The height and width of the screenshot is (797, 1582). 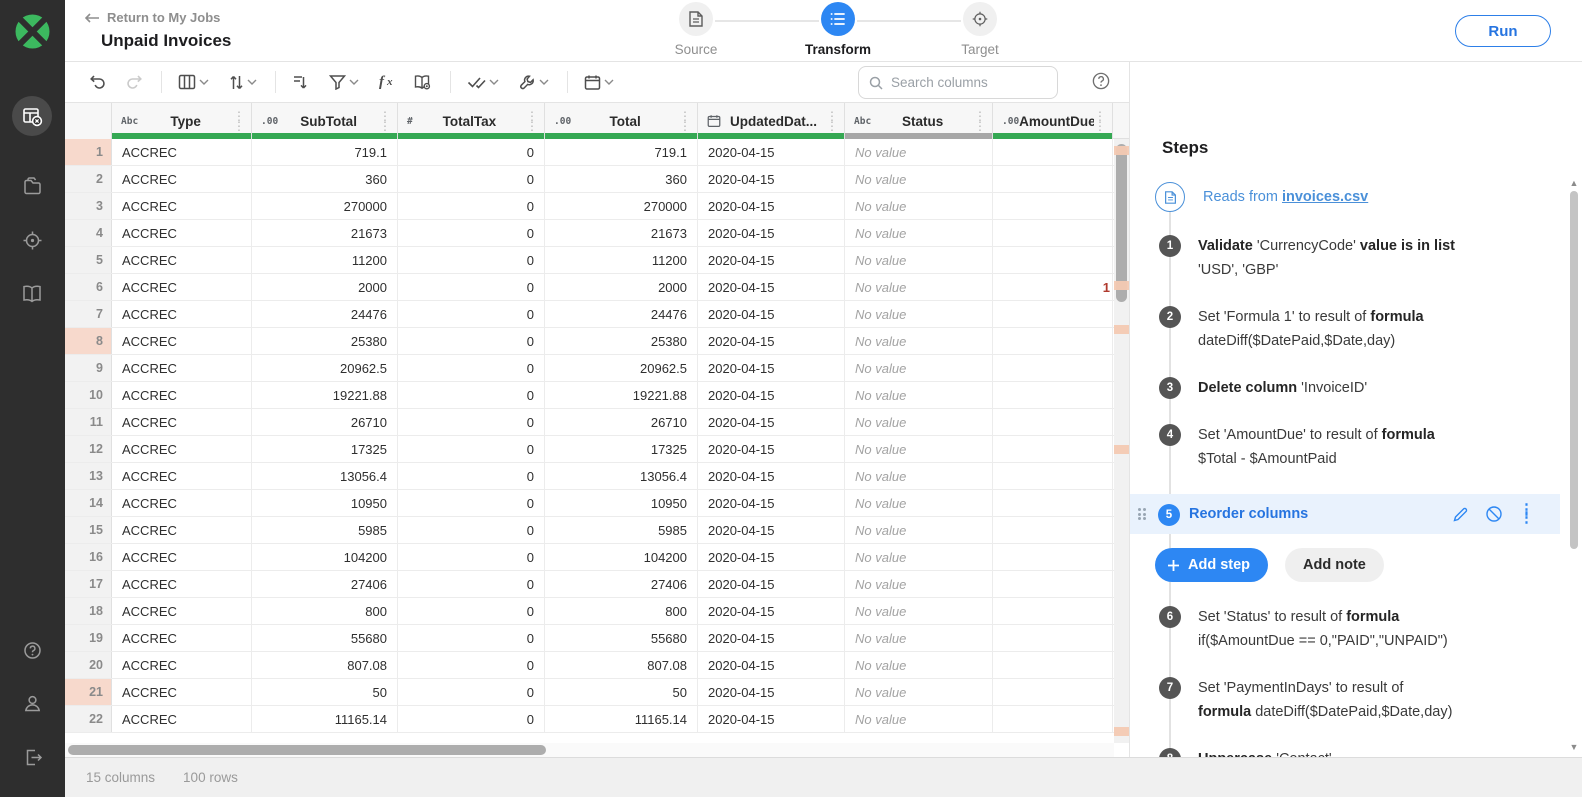 I want to click on row-number-cell: 21, so click(x=88, y=692).